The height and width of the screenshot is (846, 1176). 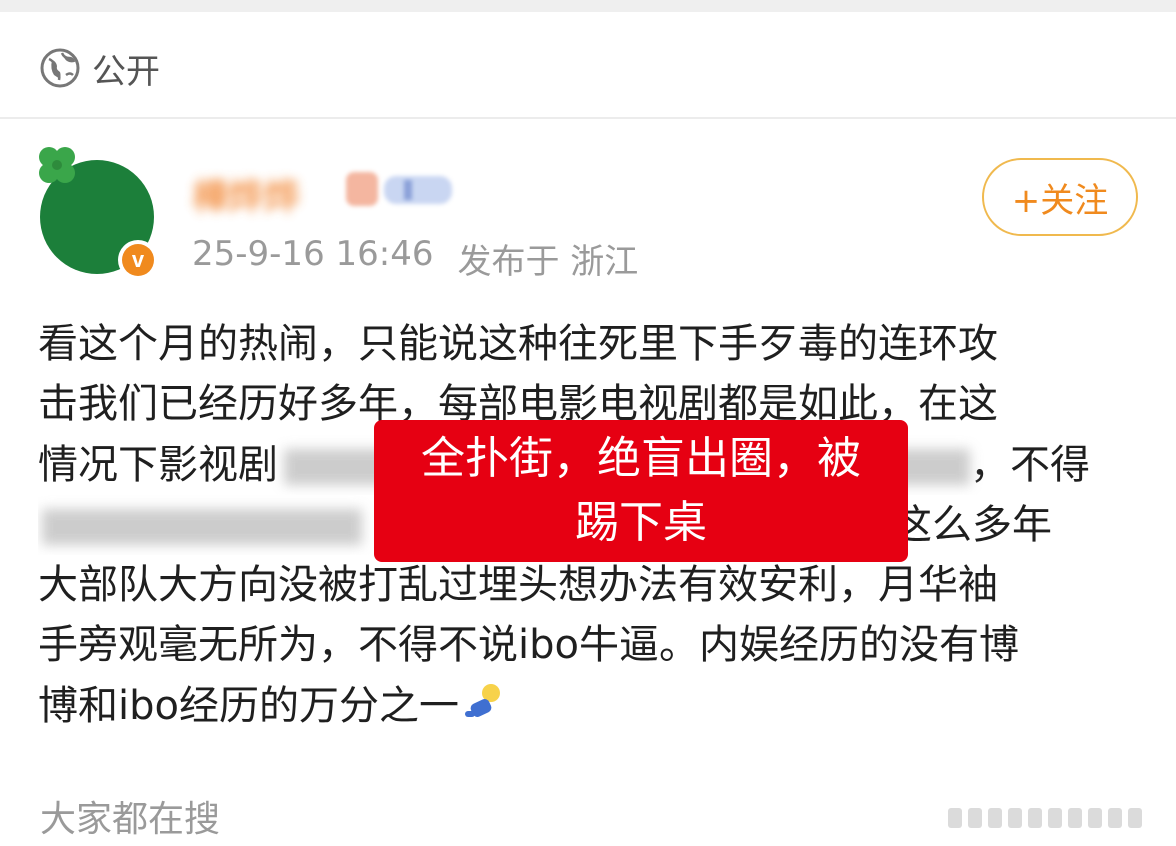 What do you see at coordinates (641, 458) in the screenshot?
I see `overlay-line-1: 全扑街，绝盲出圈，被` at bounding box center [641, 458].